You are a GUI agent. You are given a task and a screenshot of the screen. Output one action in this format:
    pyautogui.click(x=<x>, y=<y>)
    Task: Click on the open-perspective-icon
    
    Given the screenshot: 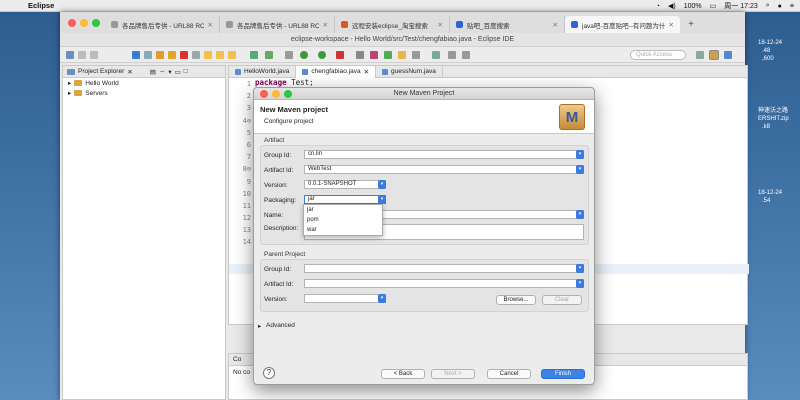 What is the action you would take?
    pyautogui.click(x=700, y=55)
    